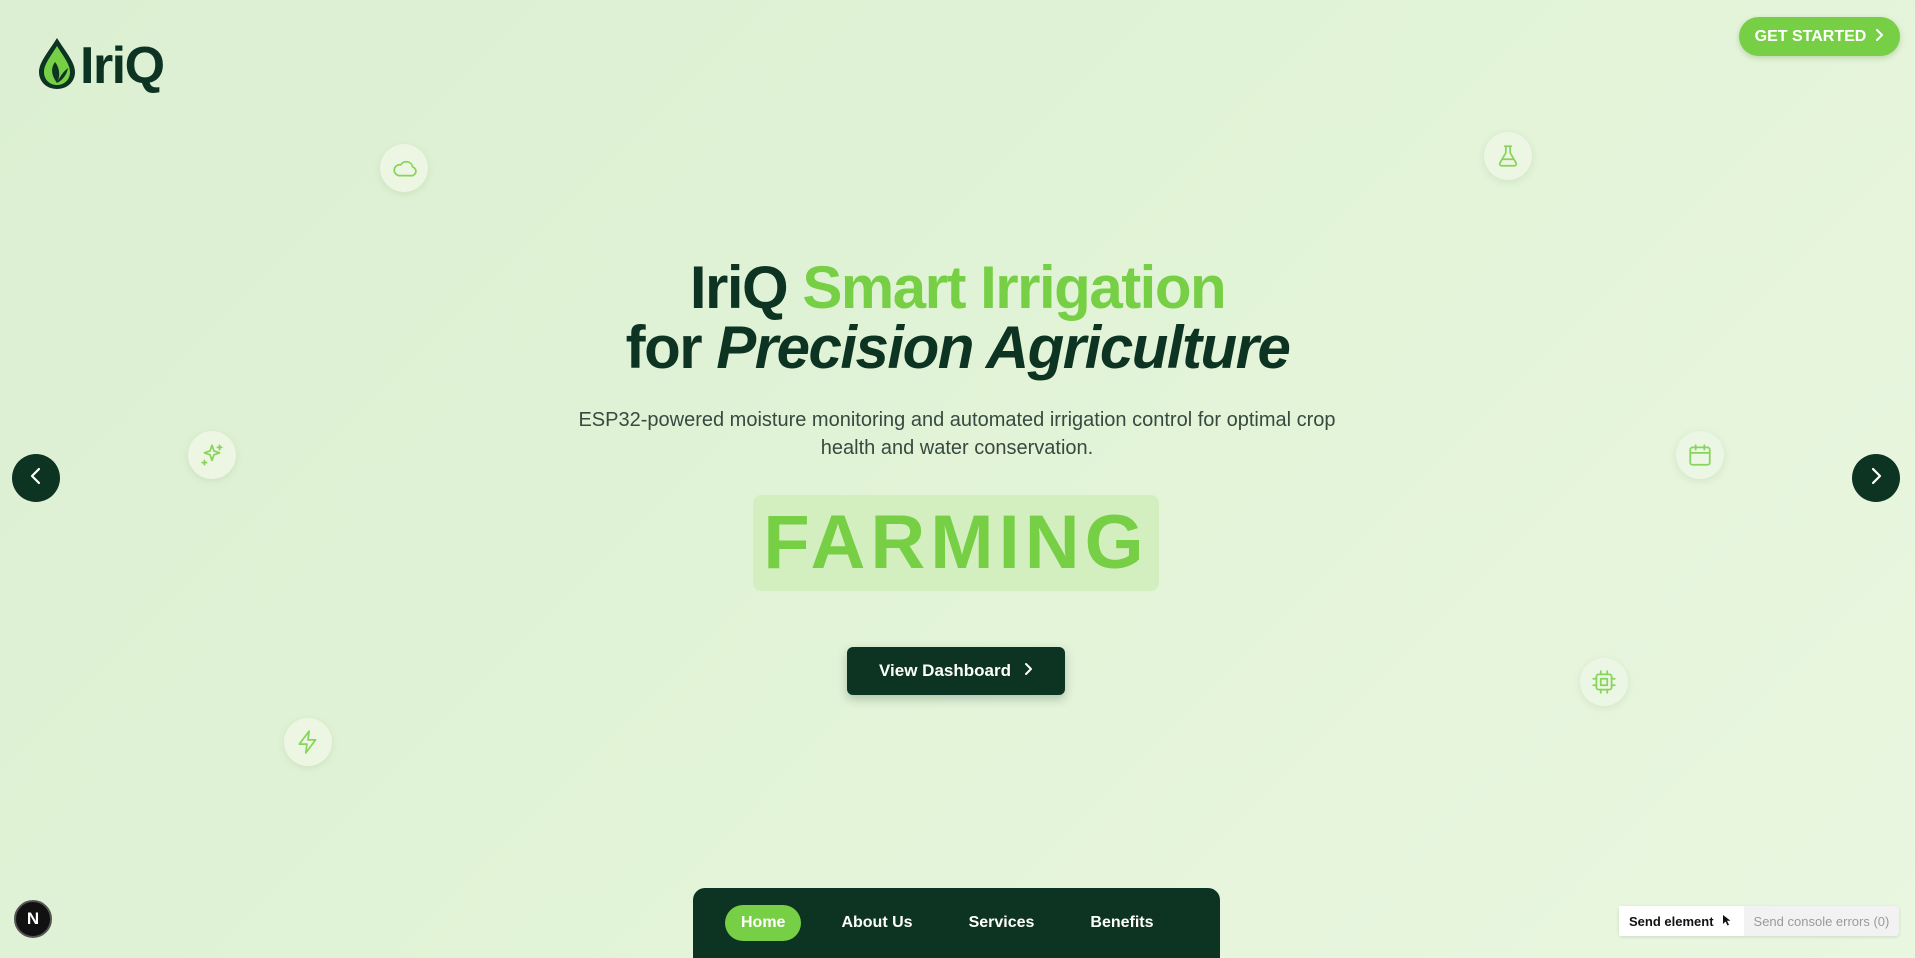 Image resolution: width=1915 pixels, height=958 pixels. I want to click on chevron-left-icon, so click(36, 478).